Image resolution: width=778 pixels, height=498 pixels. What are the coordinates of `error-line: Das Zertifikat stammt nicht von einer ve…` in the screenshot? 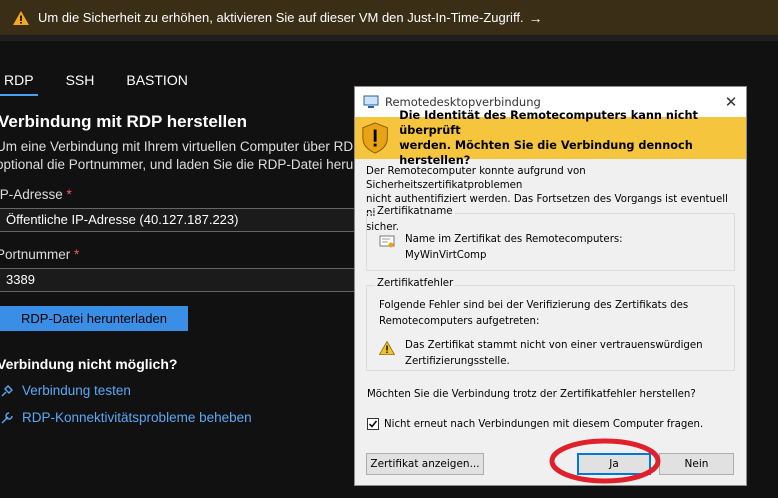 It's located at (554, 345).